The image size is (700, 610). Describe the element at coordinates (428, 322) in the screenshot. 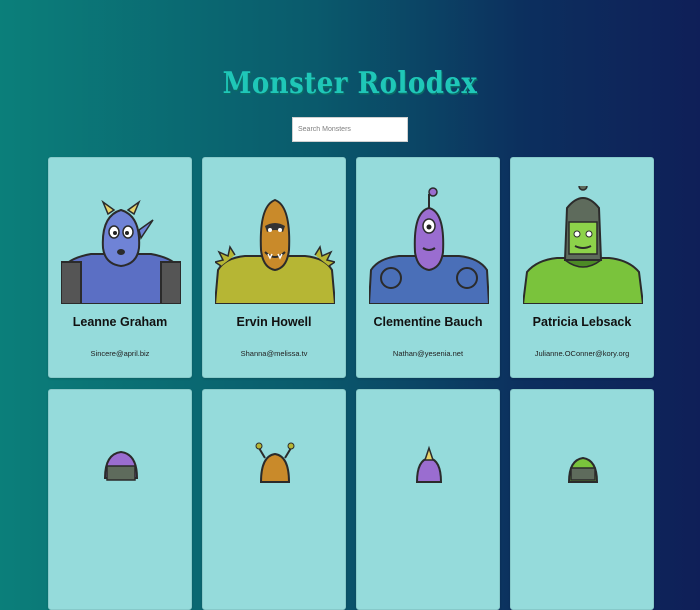

I see `monster-name: Clementine Bauch` at that location.